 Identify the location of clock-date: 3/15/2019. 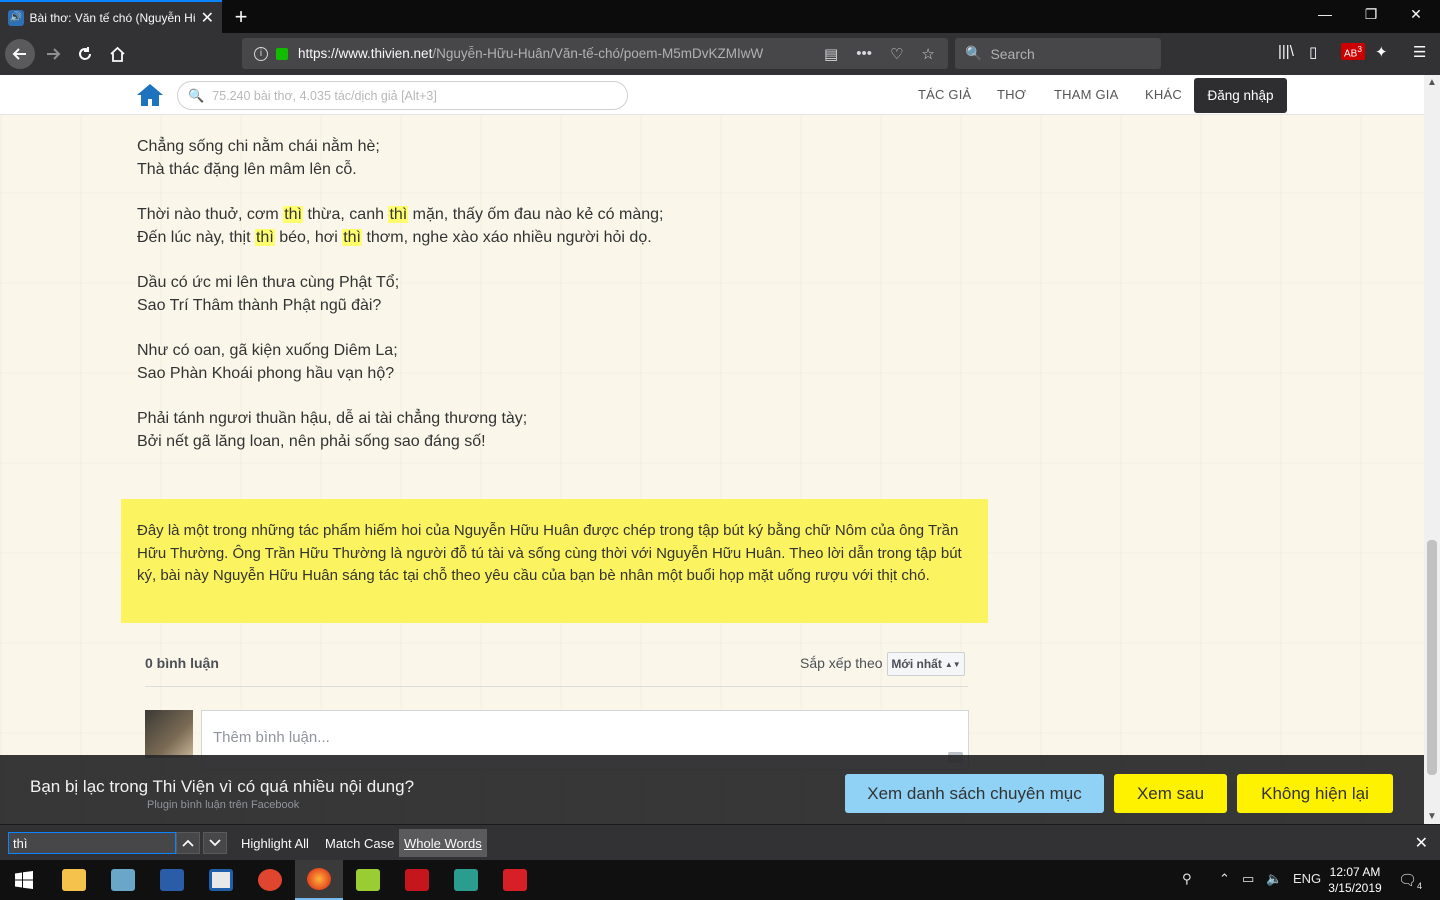
(1355, 888).